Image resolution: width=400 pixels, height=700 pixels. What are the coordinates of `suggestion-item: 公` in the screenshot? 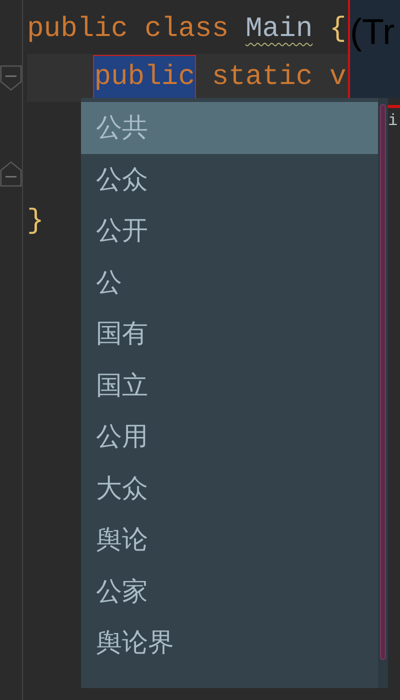 It's located at (229, 282).